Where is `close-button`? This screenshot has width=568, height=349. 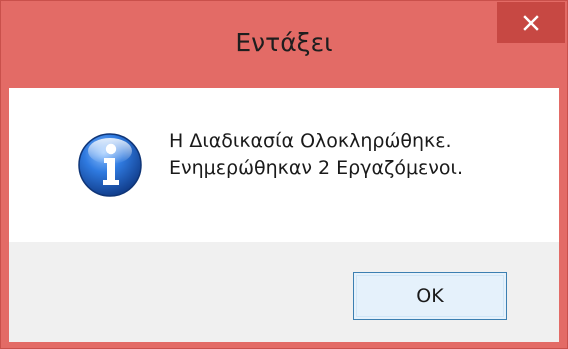 close-button is located at coordinates (531, 22).